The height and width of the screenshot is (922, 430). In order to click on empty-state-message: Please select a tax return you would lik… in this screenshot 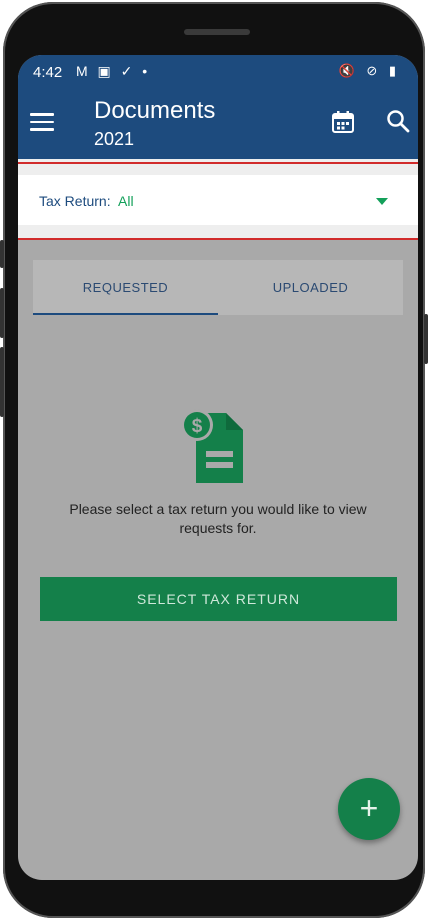, I will do `click(218, 518)`.